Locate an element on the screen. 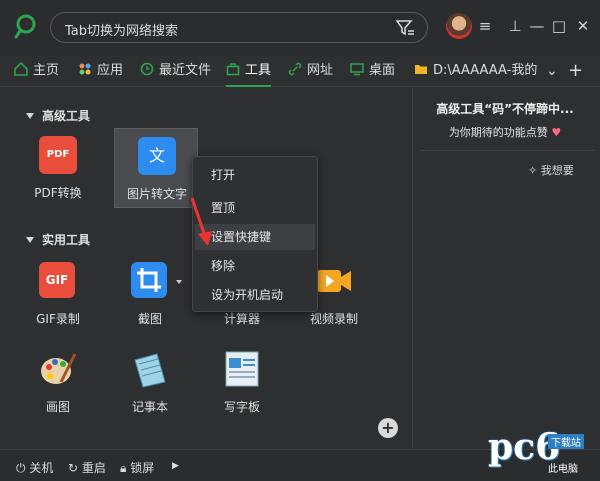 This screenshot has height=481, width=600. maximize-button: □ is located at coordinates (559, 26).